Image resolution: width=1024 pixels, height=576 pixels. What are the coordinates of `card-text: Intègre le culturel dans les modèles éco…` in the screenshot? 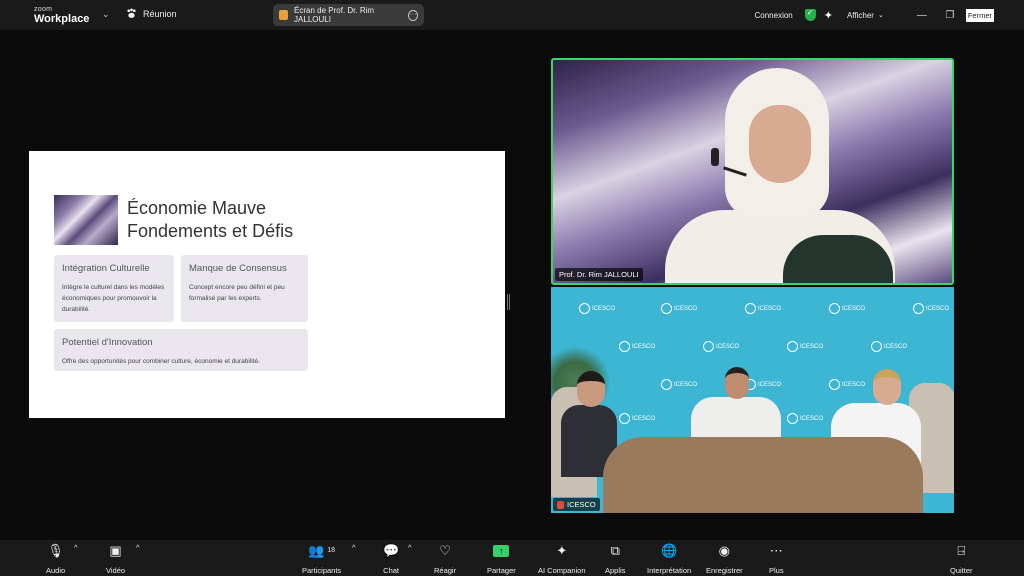 It's located at (113, 298).